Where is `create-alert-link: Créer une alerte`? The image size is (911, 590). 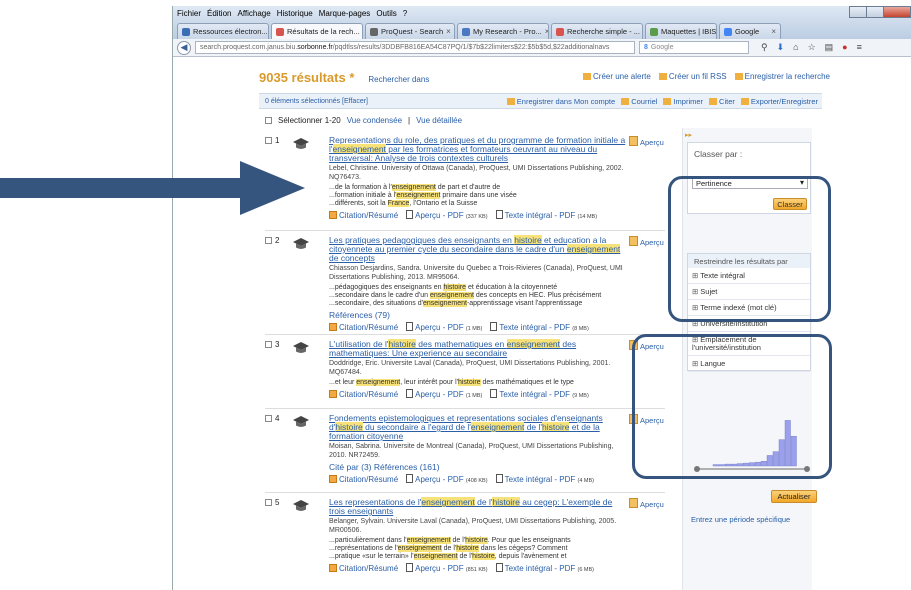
create-alert-link: Créer une alerte is located at coordinates (617, 76).